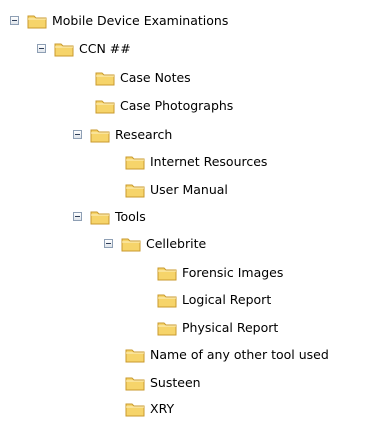 This screenshot has width=387, height=421. What do you see at coordinates (176, 243) in the screenshot?
I see `tree-item-label: Cellebrite` at bounding box center [176, 243].